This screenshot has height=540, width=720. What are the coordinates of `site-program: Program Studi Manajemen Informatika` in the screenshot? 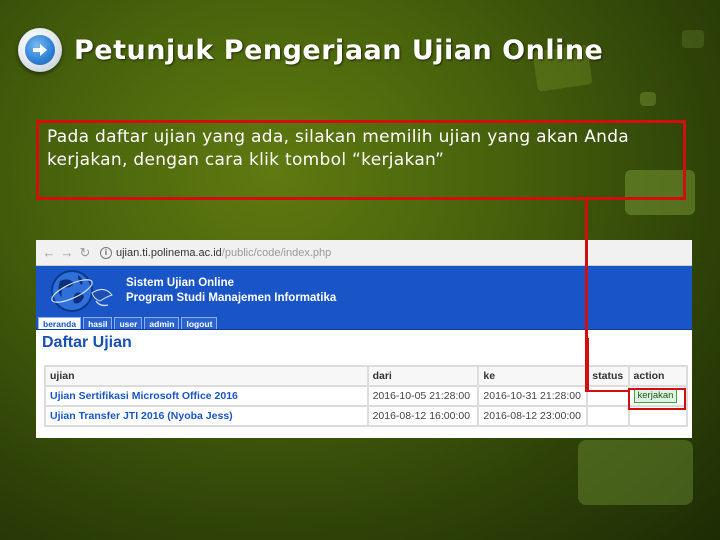 It's located at (231, 298).